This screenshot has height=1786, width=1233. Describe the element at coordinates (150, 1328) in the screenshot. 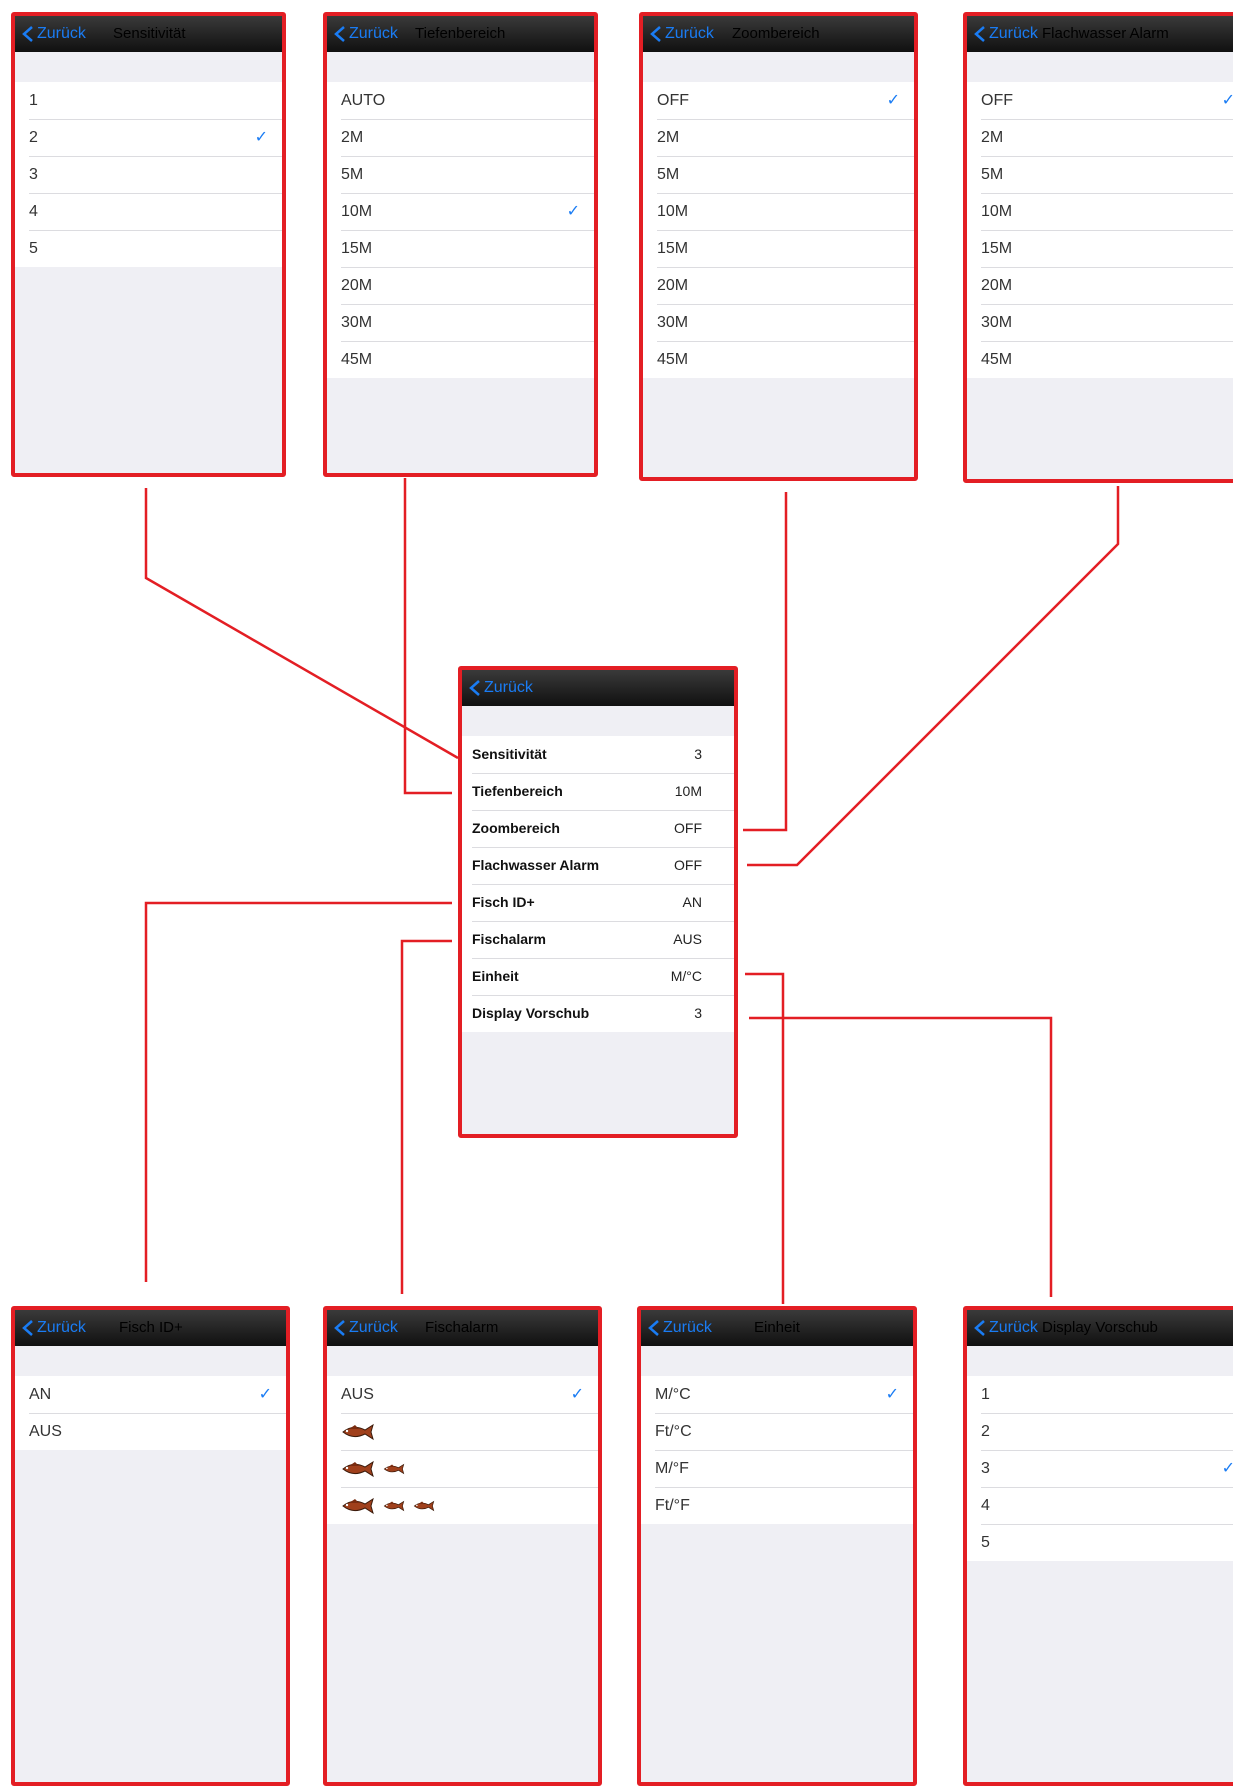

I see `navbar-fish-id: Zurück Fisch ID+` at that location.